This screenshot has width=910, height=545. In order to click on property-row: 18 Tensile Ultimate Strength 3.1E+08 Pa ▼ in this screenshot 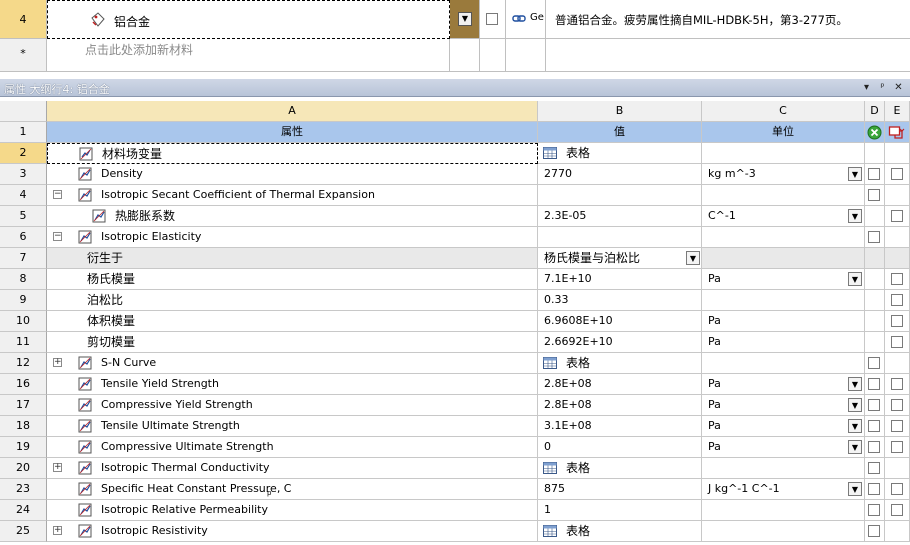, I will do `click(455, 426)`.